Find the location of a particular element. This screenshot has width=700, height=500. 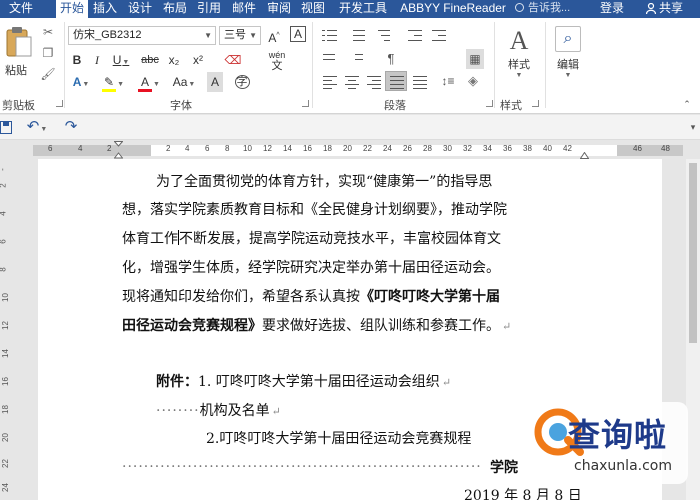

font-size-combo: 三号 ▼ is located at coordinates (240, 35).